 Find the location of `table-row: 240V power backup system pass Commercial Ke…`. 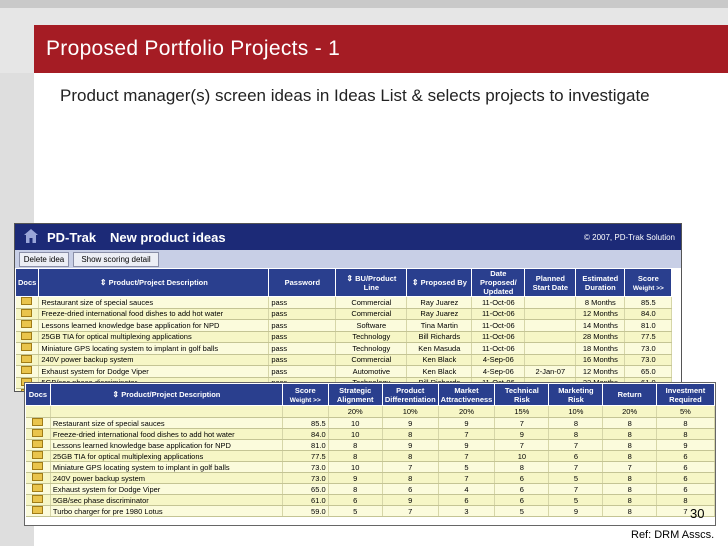

table-row: 240V power backup system pass Commercial Ke… is located at coordinates (344, 360).